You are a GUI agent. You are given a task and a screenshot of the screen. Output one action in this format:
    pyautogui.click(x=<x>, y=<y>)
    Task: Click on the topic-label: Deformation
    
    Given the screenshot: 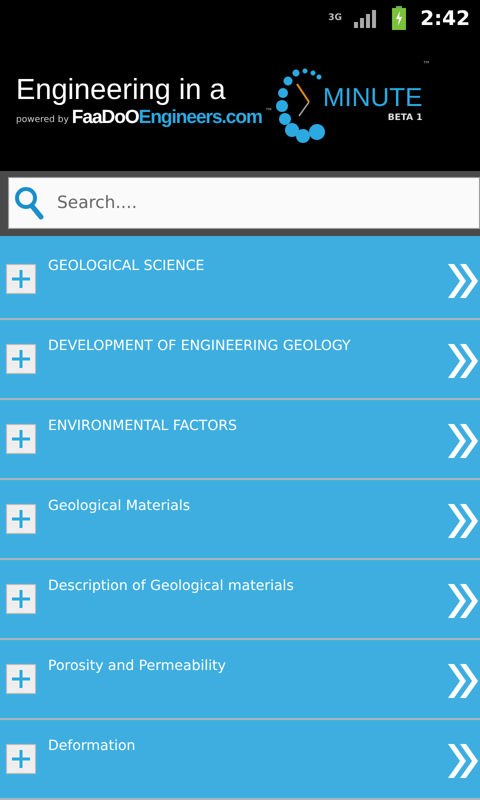 What is the action you would take?
    pyautogui.click(x=92, y=746)
    